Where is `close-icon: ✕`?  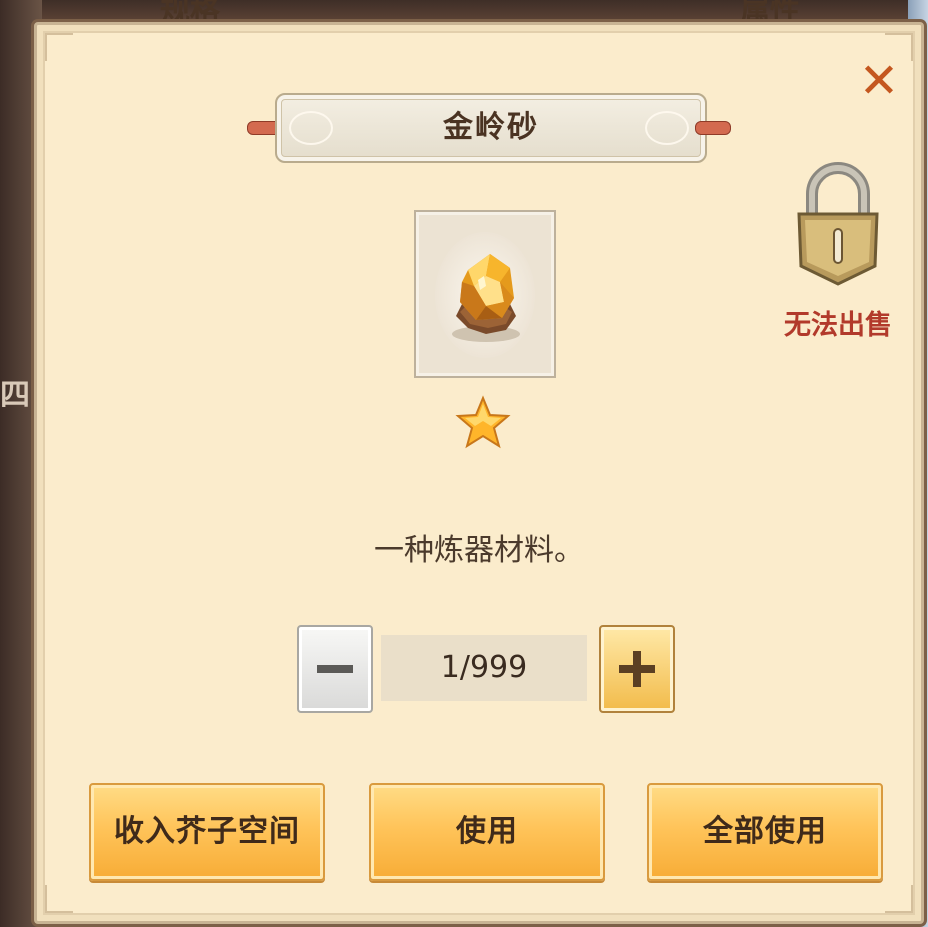
close-icon: ✕ is located at coordinates (879, 81).